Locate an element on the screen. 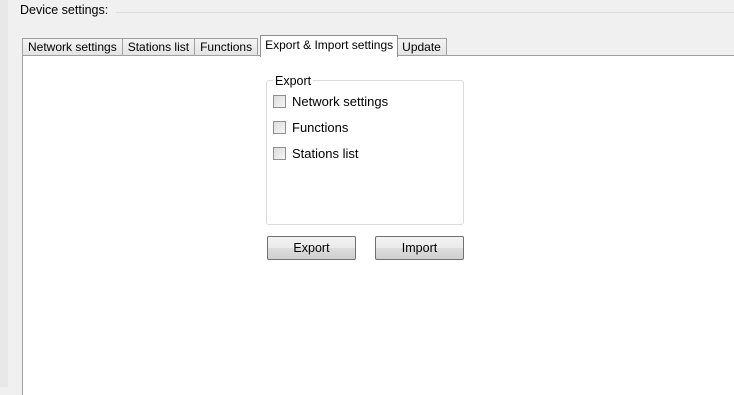 The image size is (734, 395). tab-update: Update is located at coordinates (421, 47).